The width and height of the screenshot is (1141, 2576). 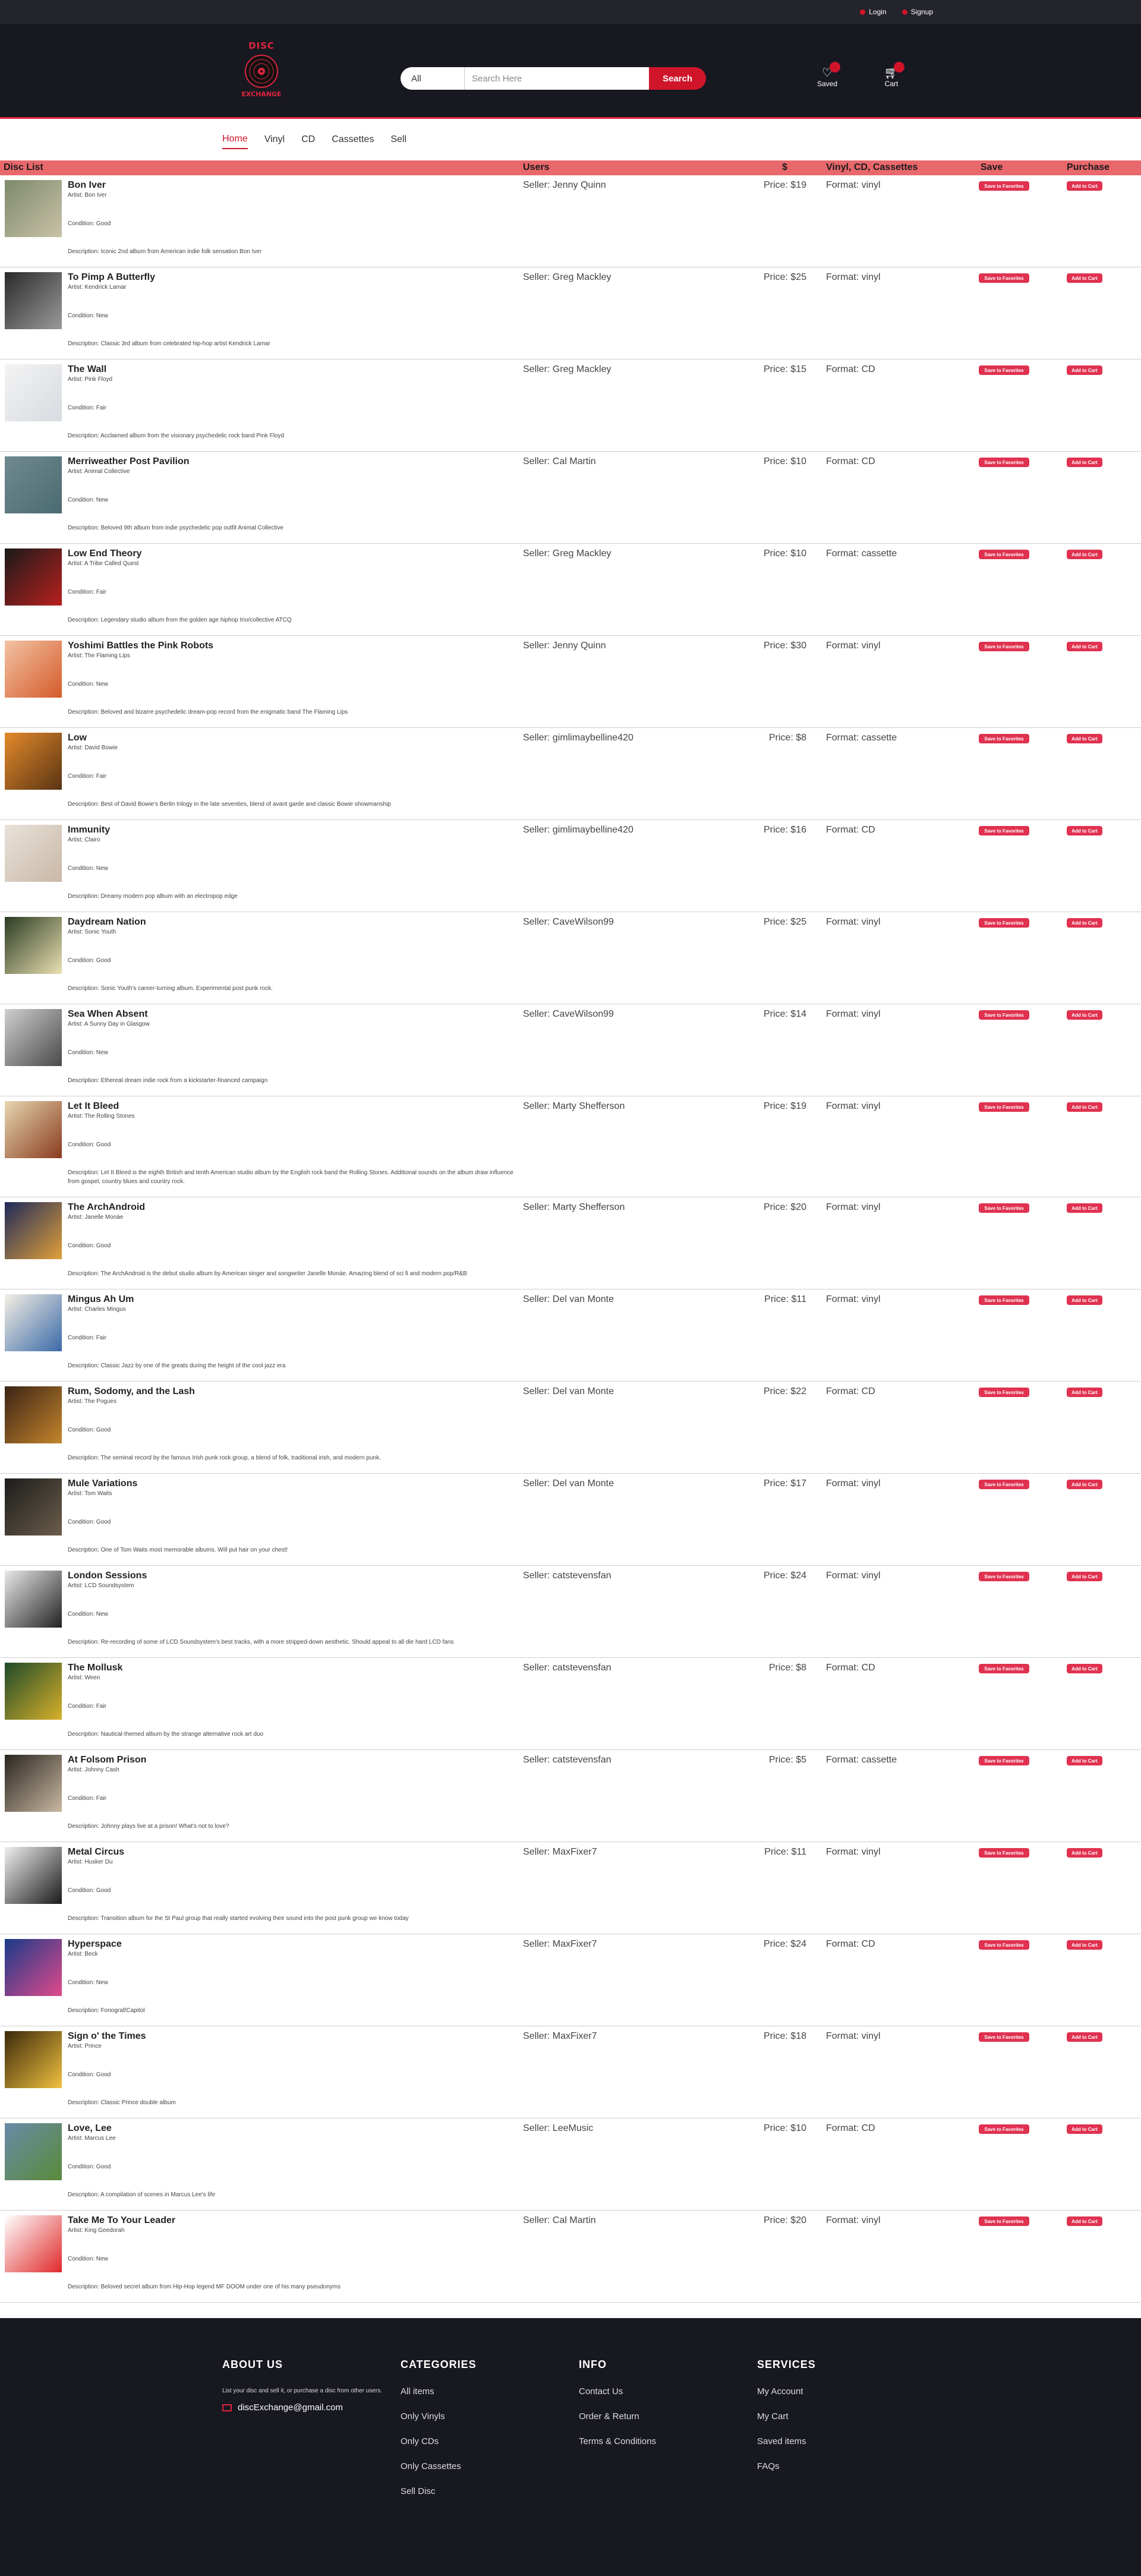 I want to click on nav-vinyl: Vinyl, so click(x=274, y=140).